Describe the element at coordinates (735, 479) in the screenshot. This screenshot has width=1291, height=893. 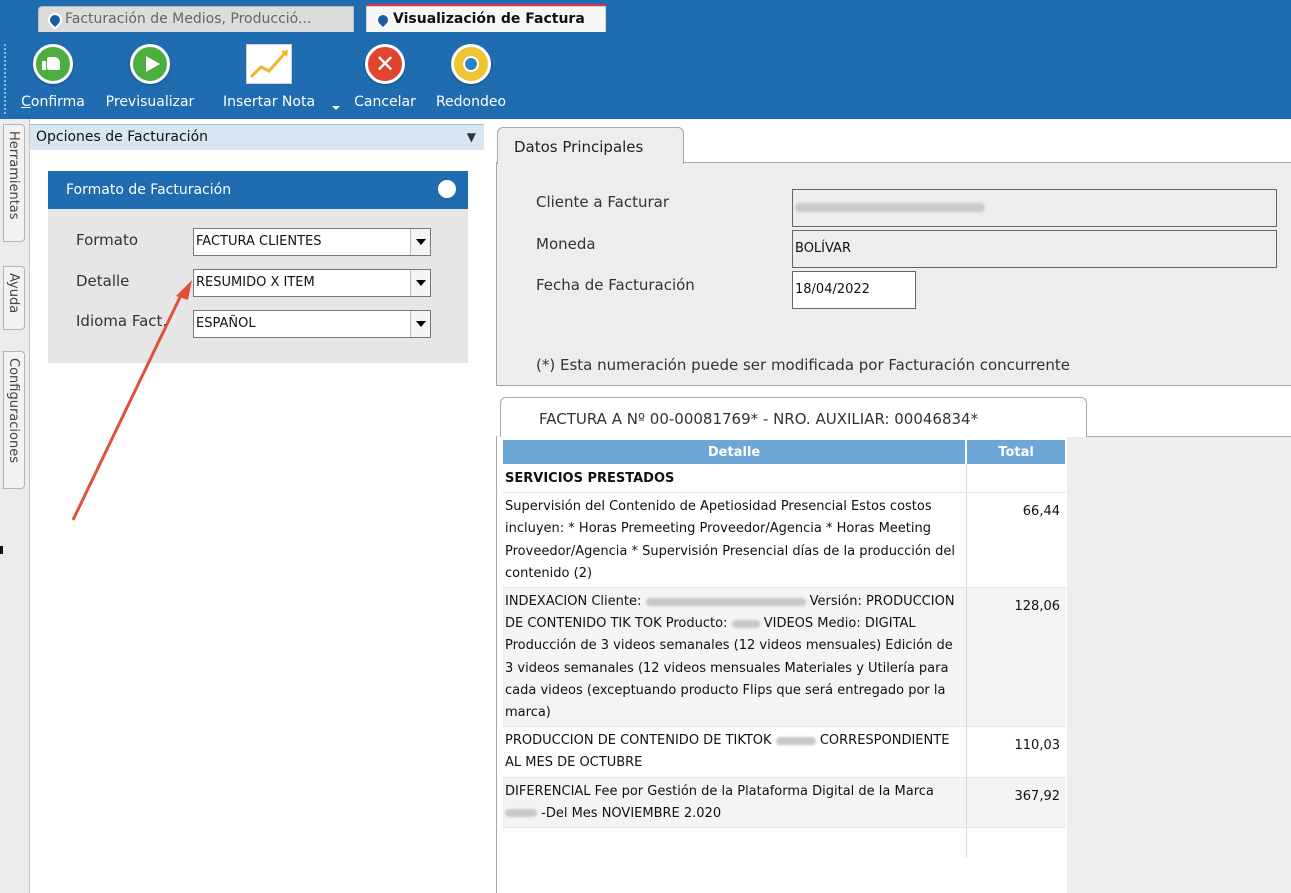
I see `section-title: SERVICIOS PRESTADOS` at that location.